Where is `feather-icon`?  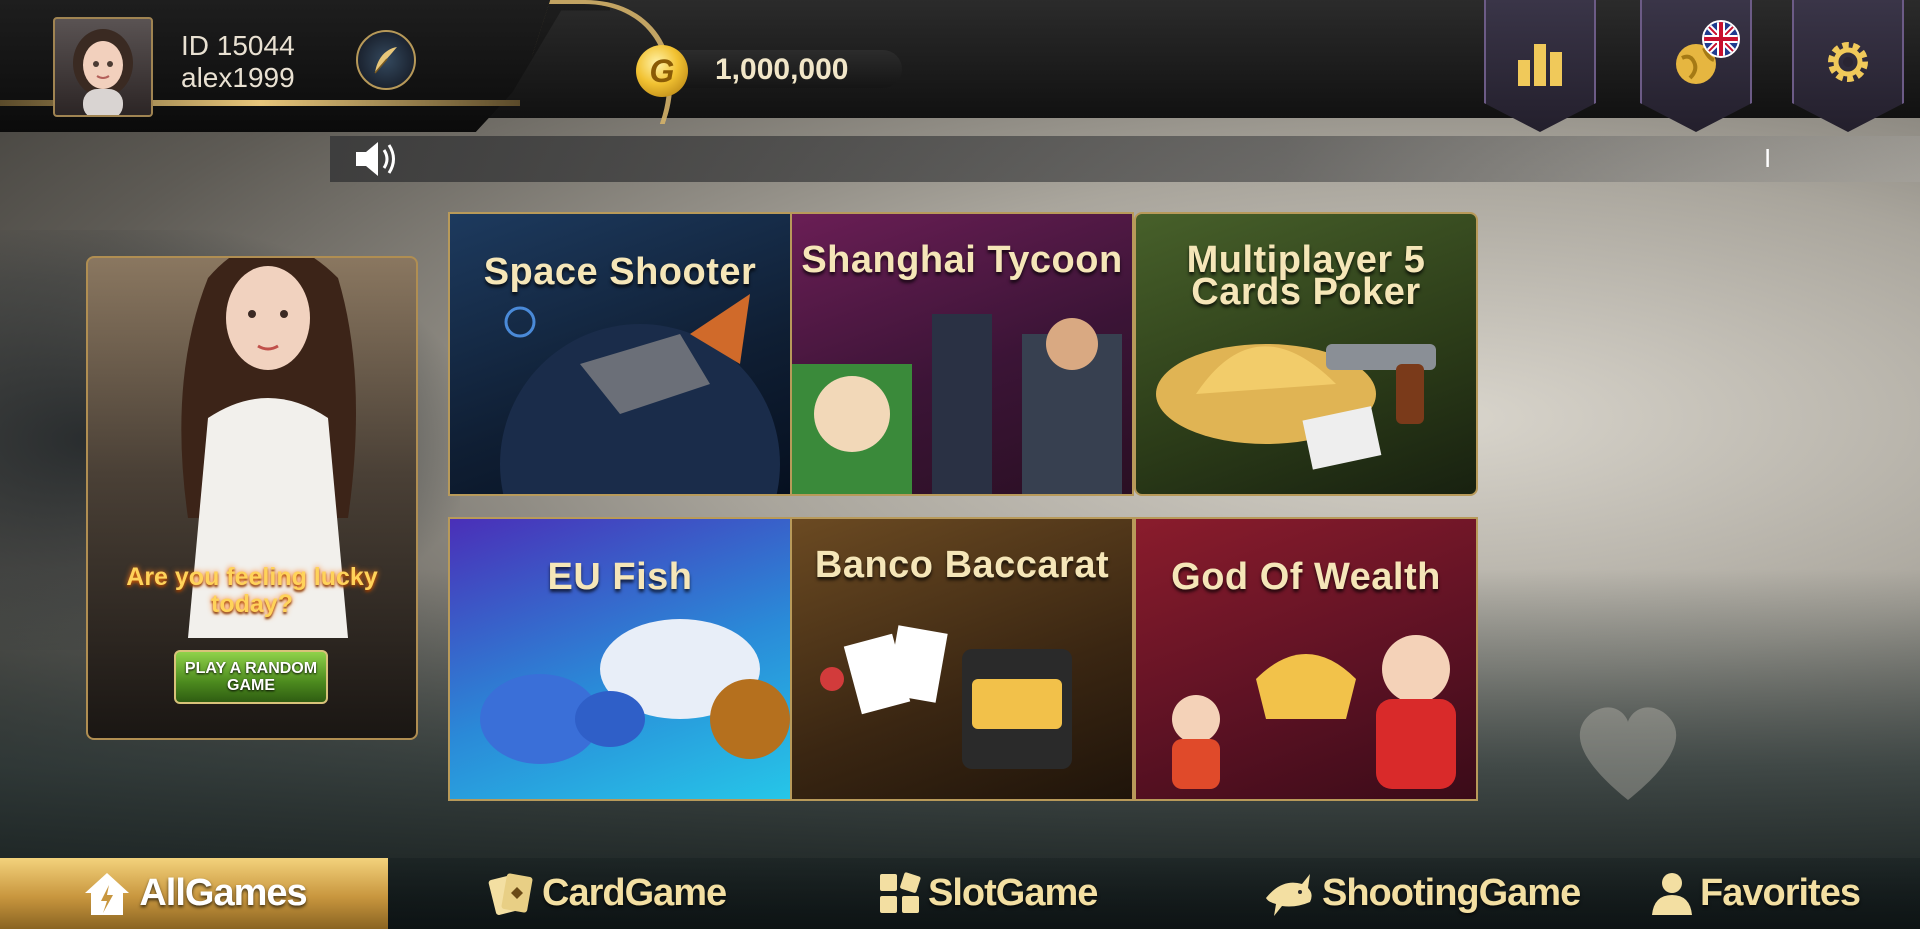
feather-icon is located at coordinates (385, 60).